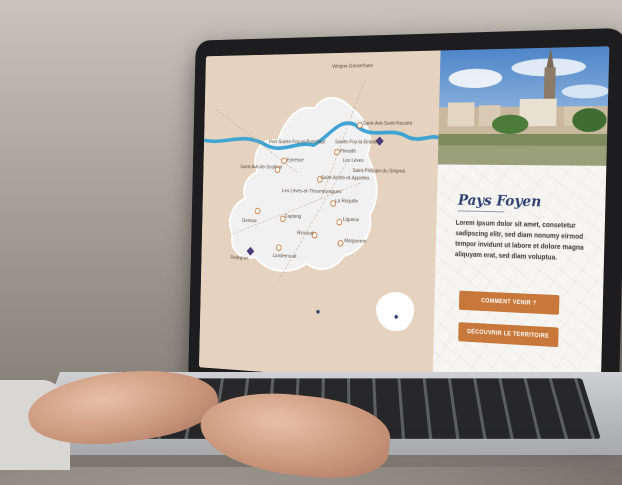  What do you see at coordinates (295, 161) in the screenshot?
I see `map-label: Eynesse` at bounding box center [295, 161].